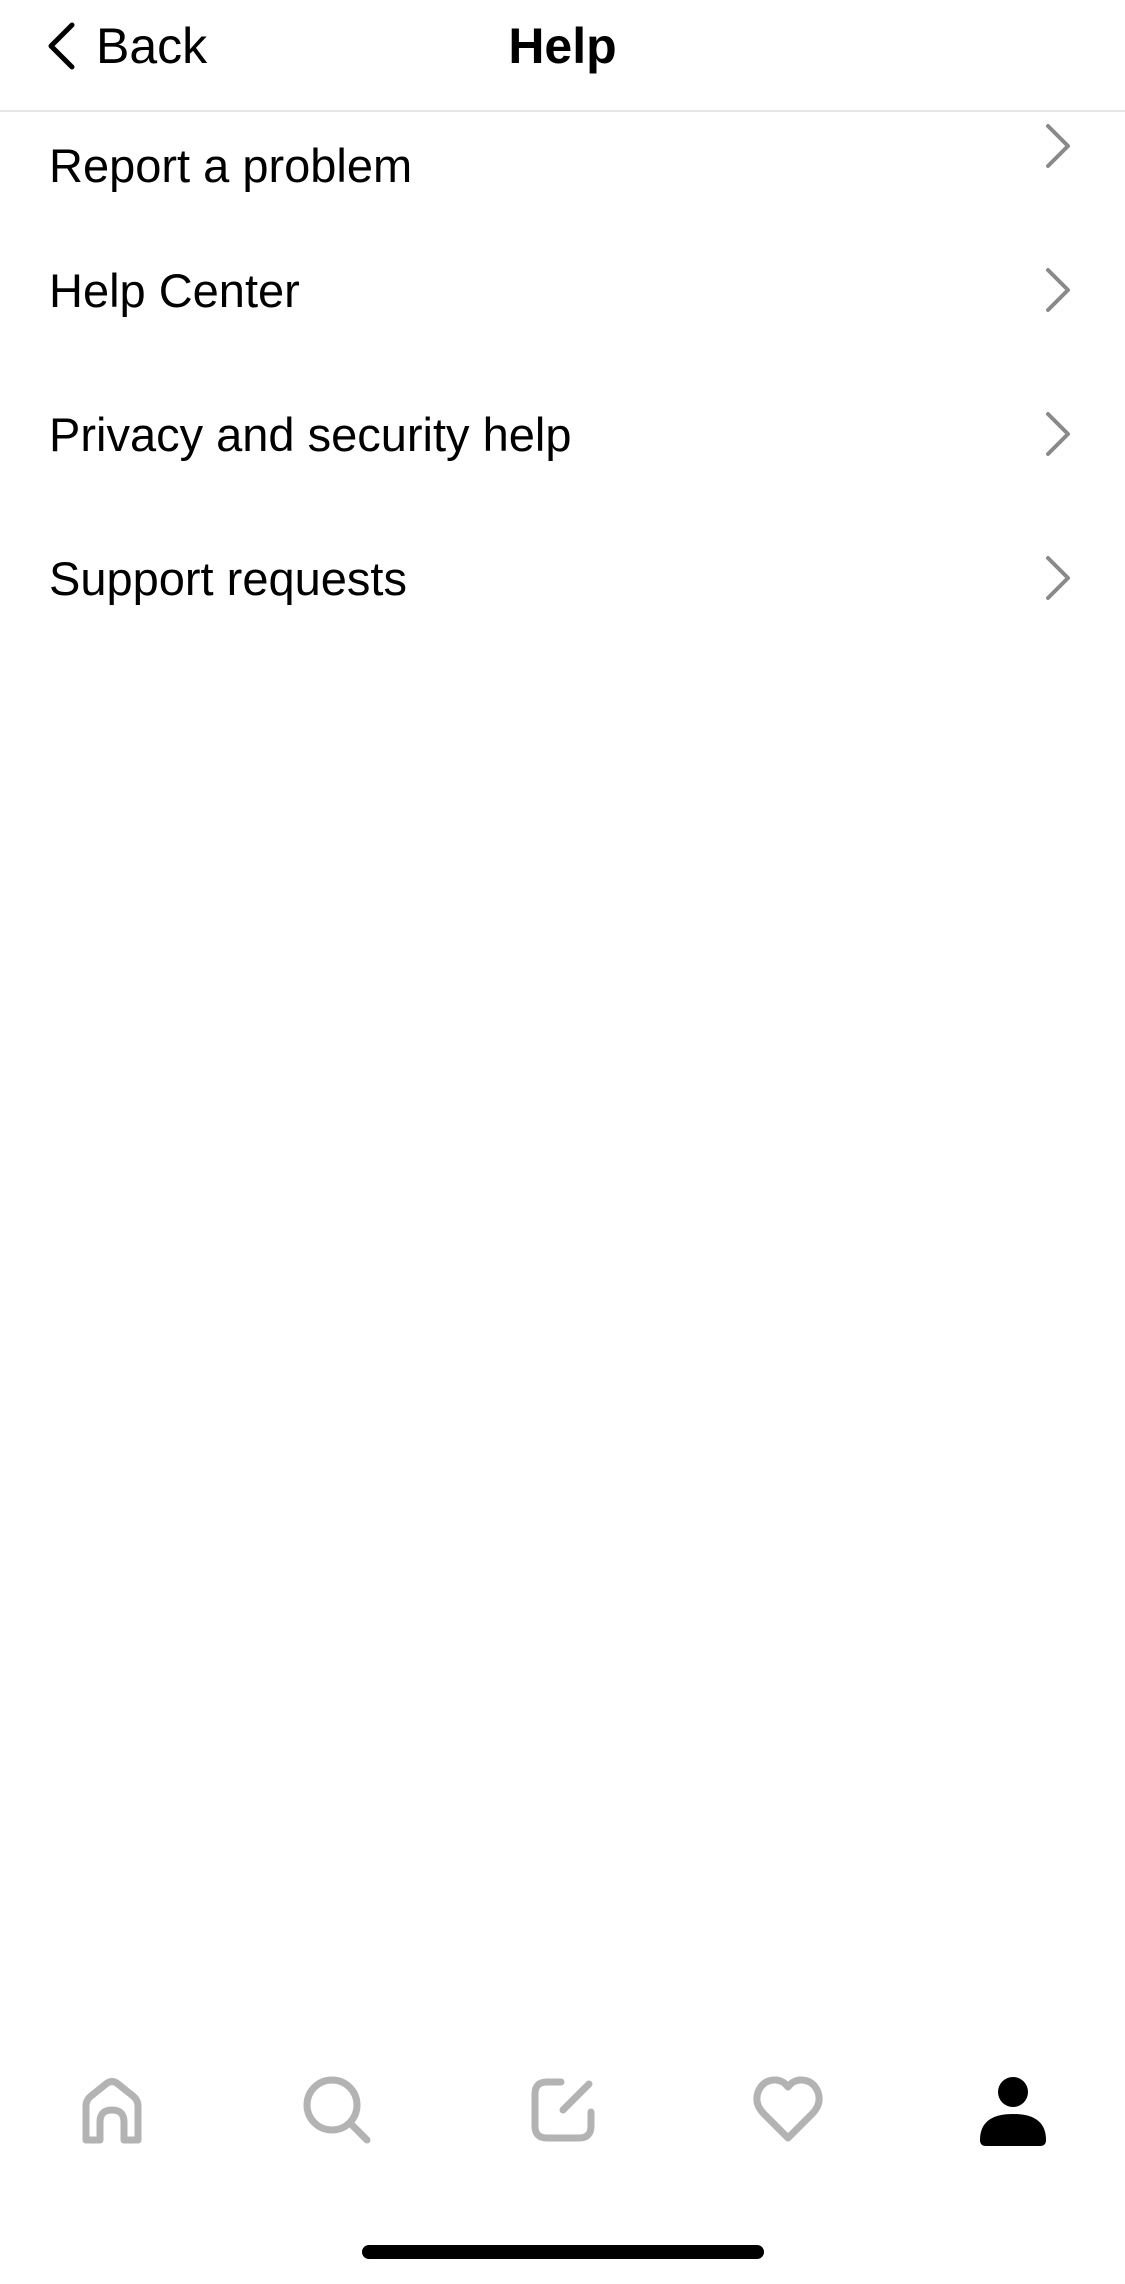 The height and width of the screenshot is (2284, 1125). I want to click on bottom-tab-bar, so click(562, 2110).